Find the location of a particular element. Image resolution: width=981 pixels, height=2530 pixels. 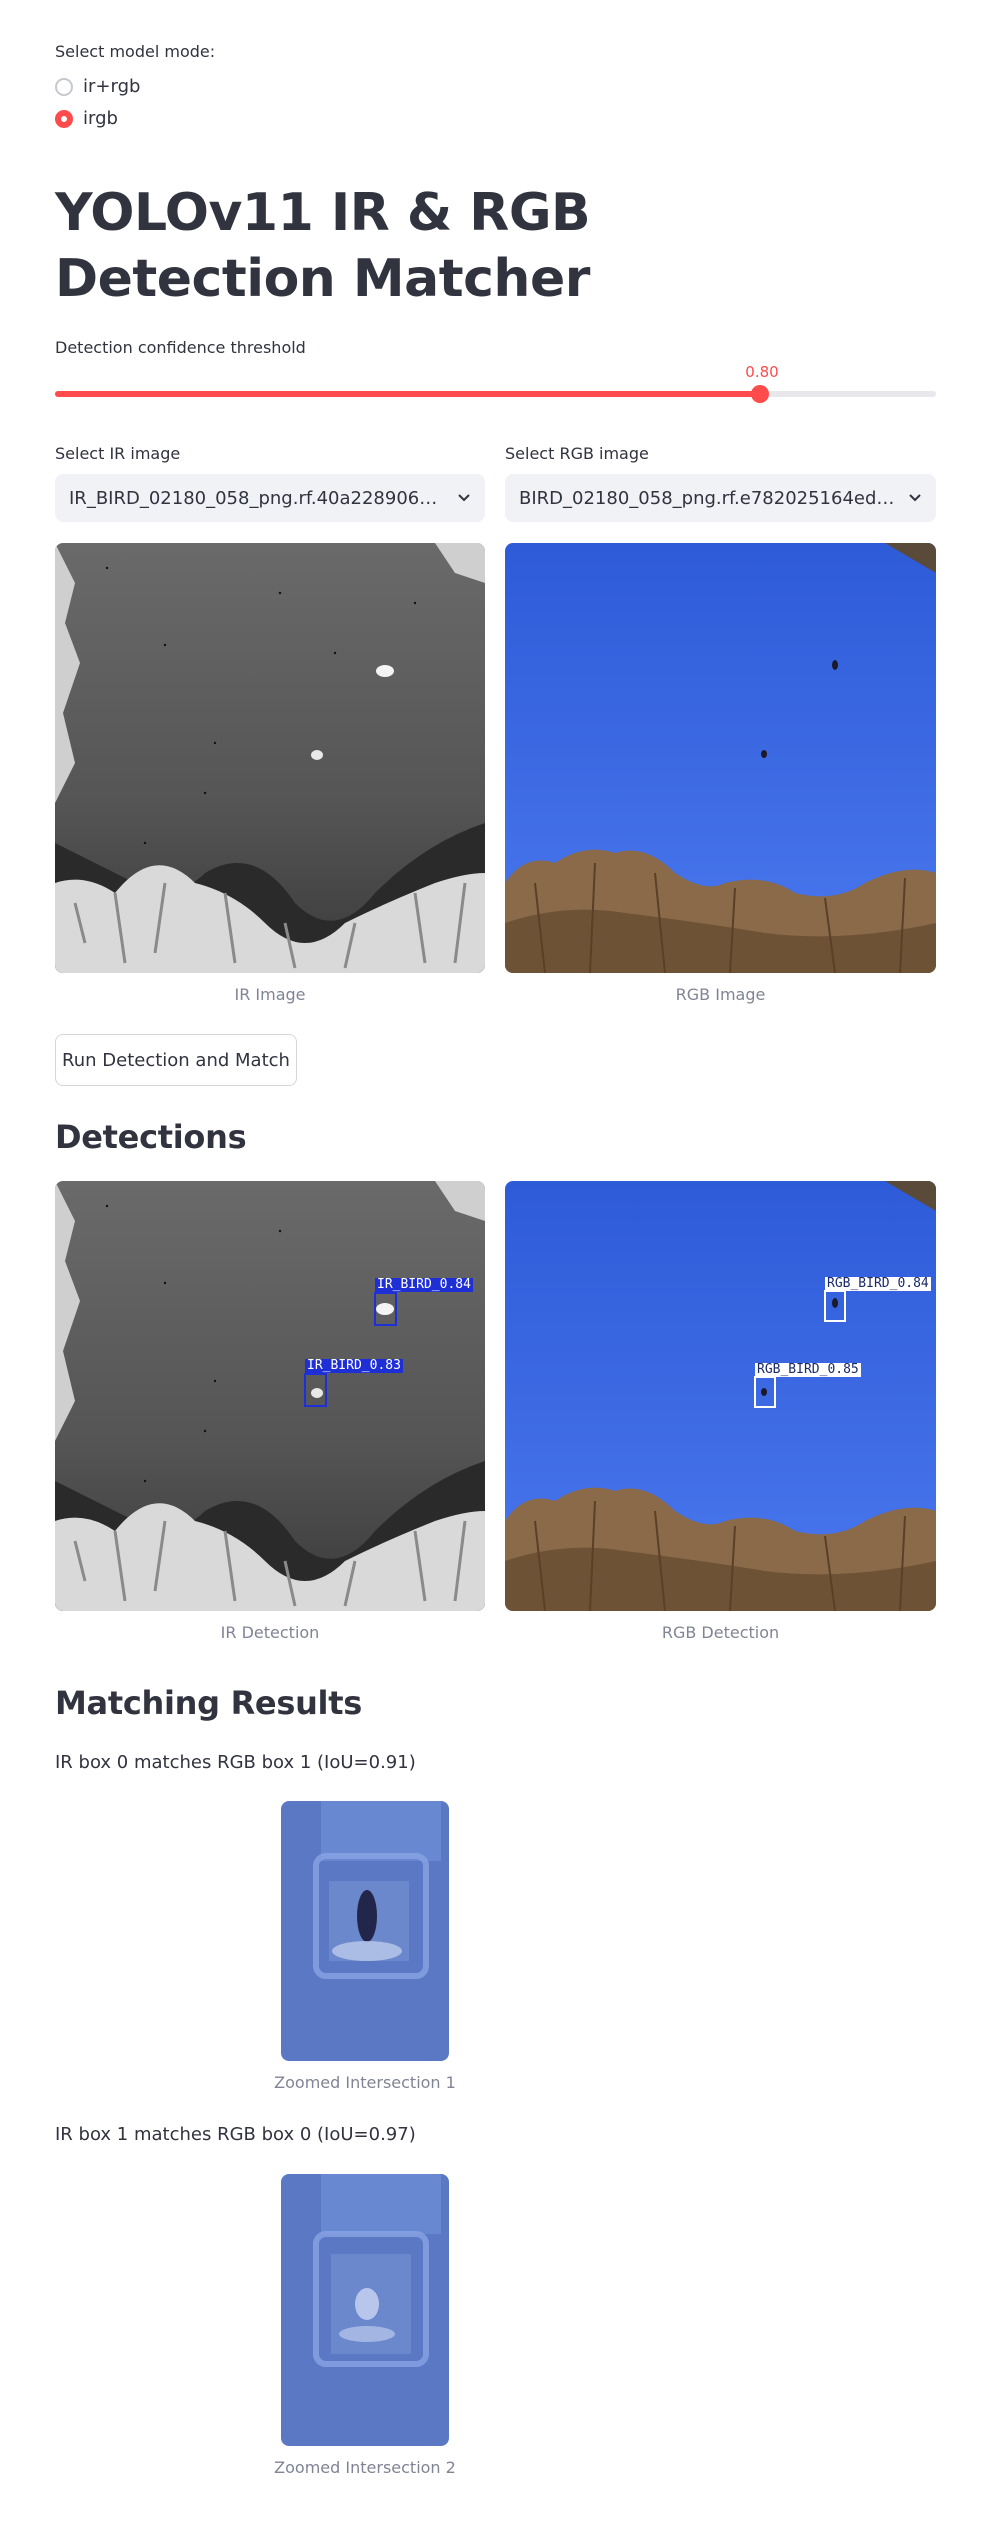

match-result-2: IR box 1 matches RGB box 0 (IoU=0.97) is located at coordinates (235, 2134).